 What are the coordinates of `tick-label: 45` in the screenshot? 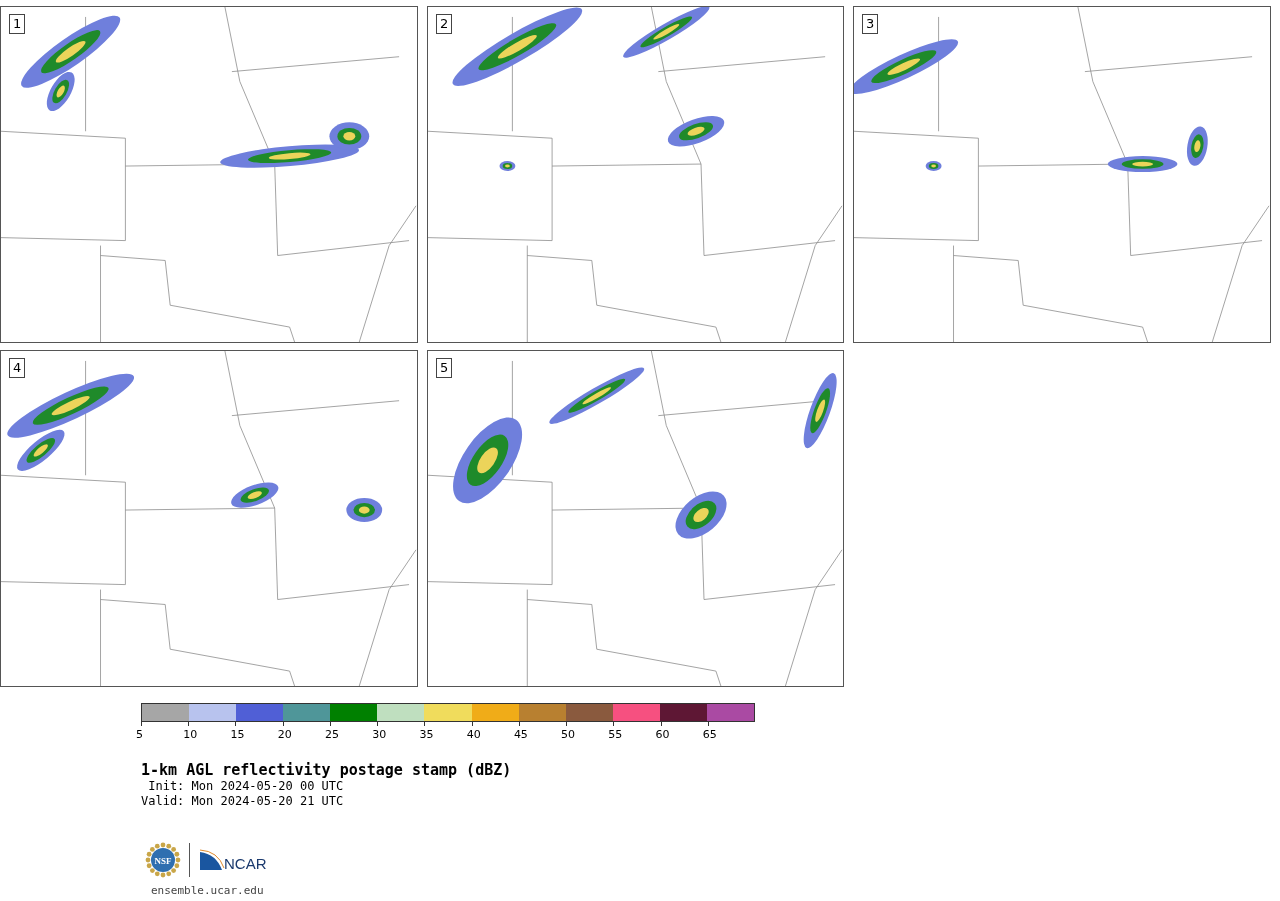 It's located at (520, 734).